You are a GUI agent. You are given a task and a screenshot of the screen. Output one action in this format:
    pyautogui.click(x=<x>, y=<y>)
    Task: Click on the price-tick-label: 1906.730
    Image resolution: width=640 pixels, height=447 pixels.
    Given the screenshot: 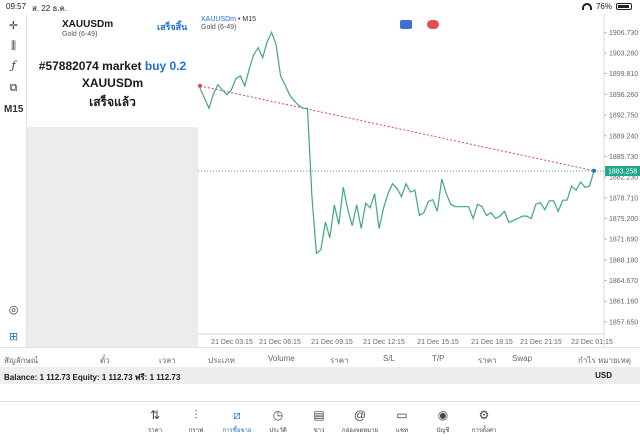 What is the action you would take?
    pyautogui.click(x=623, y=33)
    